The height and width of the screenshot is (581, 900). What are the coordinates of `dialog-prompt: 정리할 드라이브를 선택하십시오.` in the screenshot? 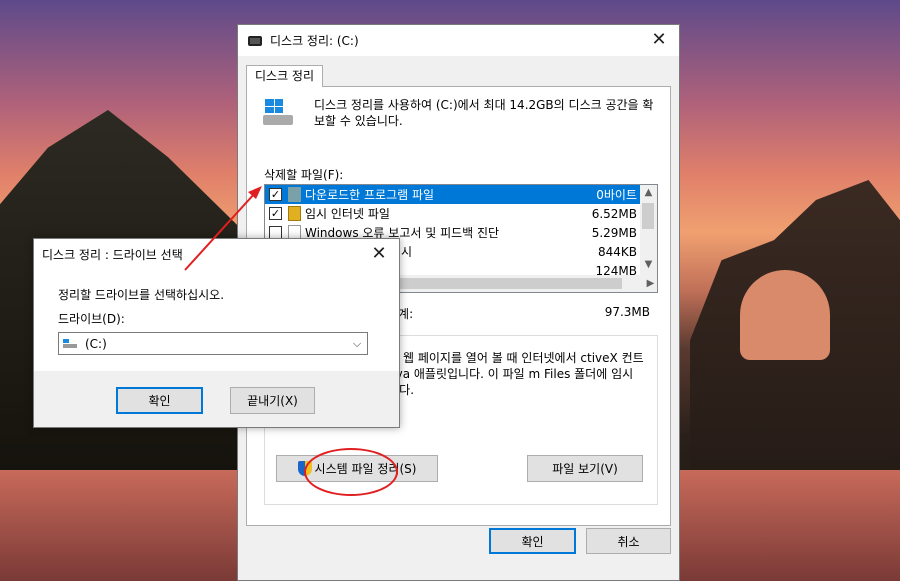 It's located at (141, 295).